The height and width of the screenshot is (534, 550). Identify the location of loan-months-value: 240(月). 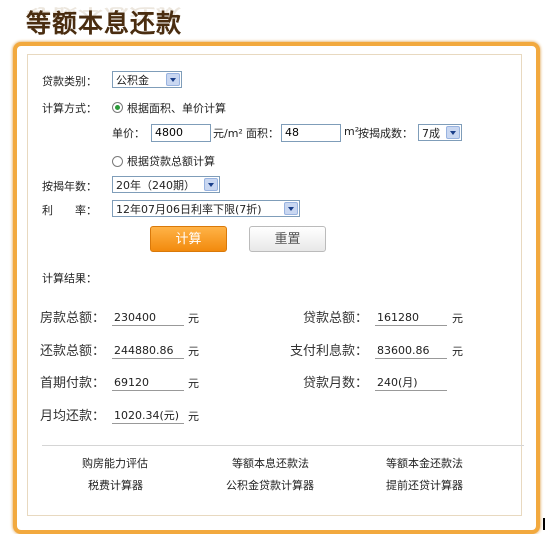
(411, 383).